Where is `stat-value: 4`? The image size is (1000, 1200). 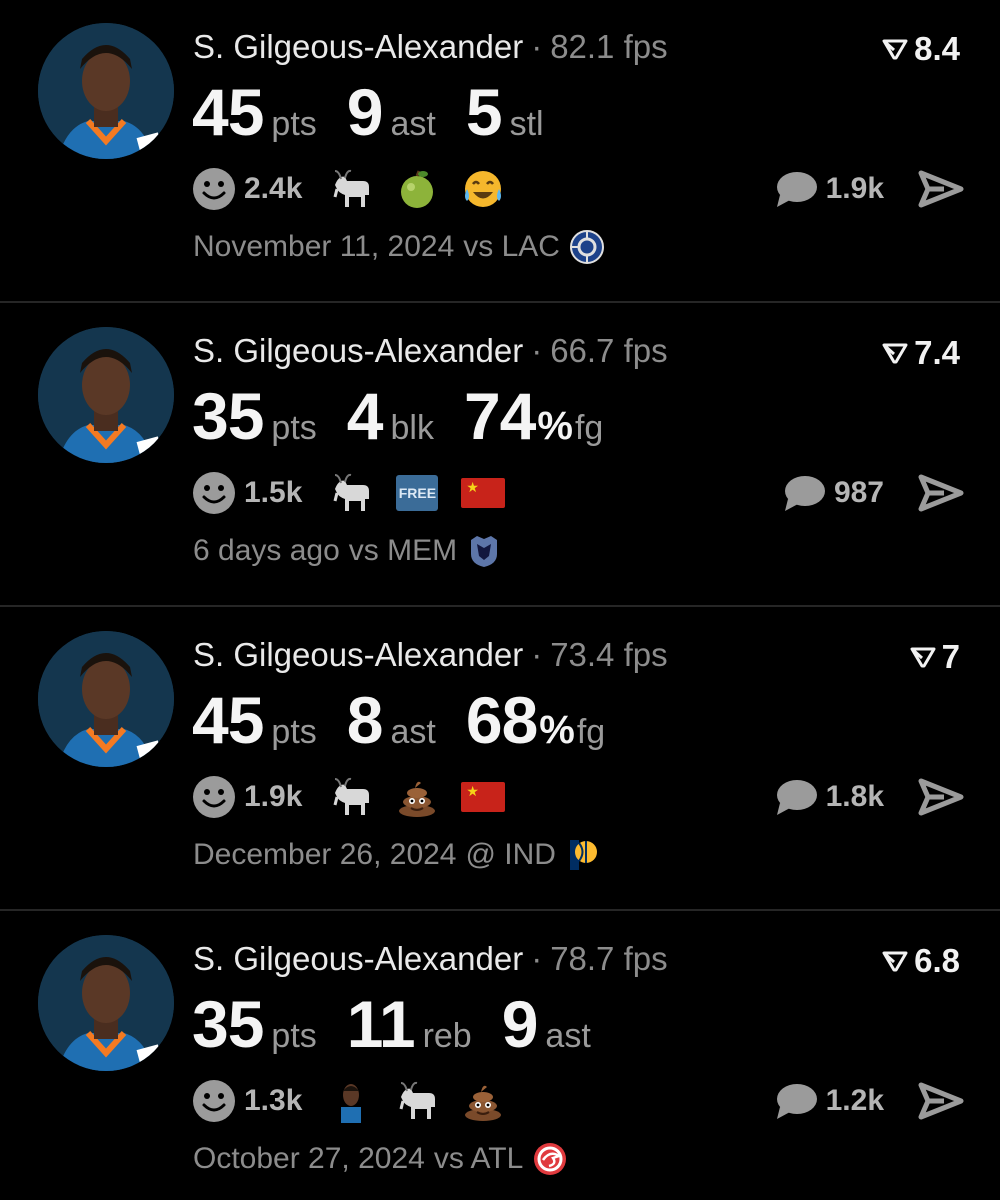
stat-value: 4 is located at coordinates (365, 416).